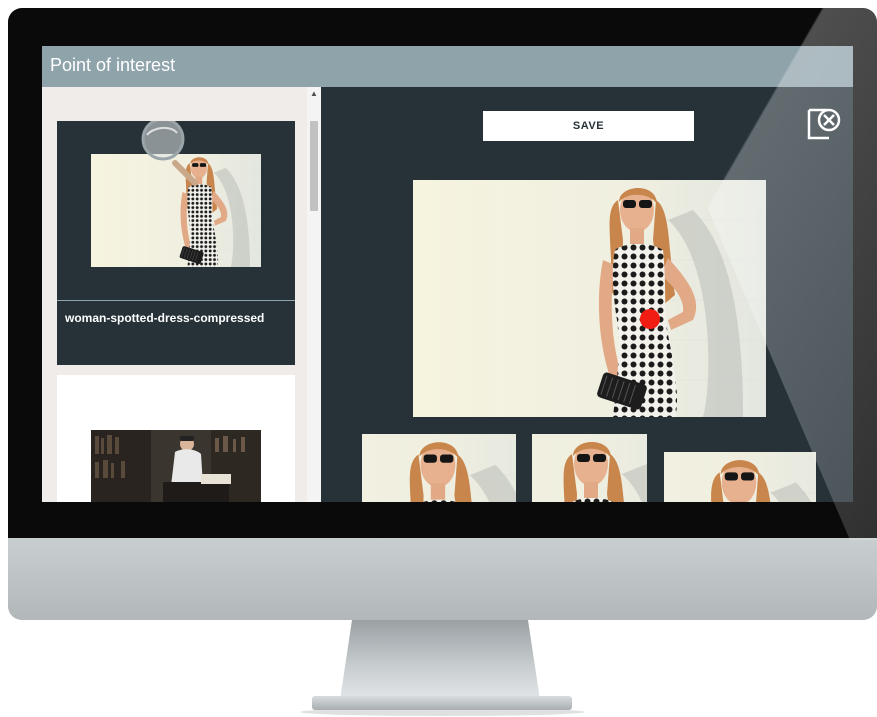  I want to click on title-bar: Point of interest, so click(447, 66).